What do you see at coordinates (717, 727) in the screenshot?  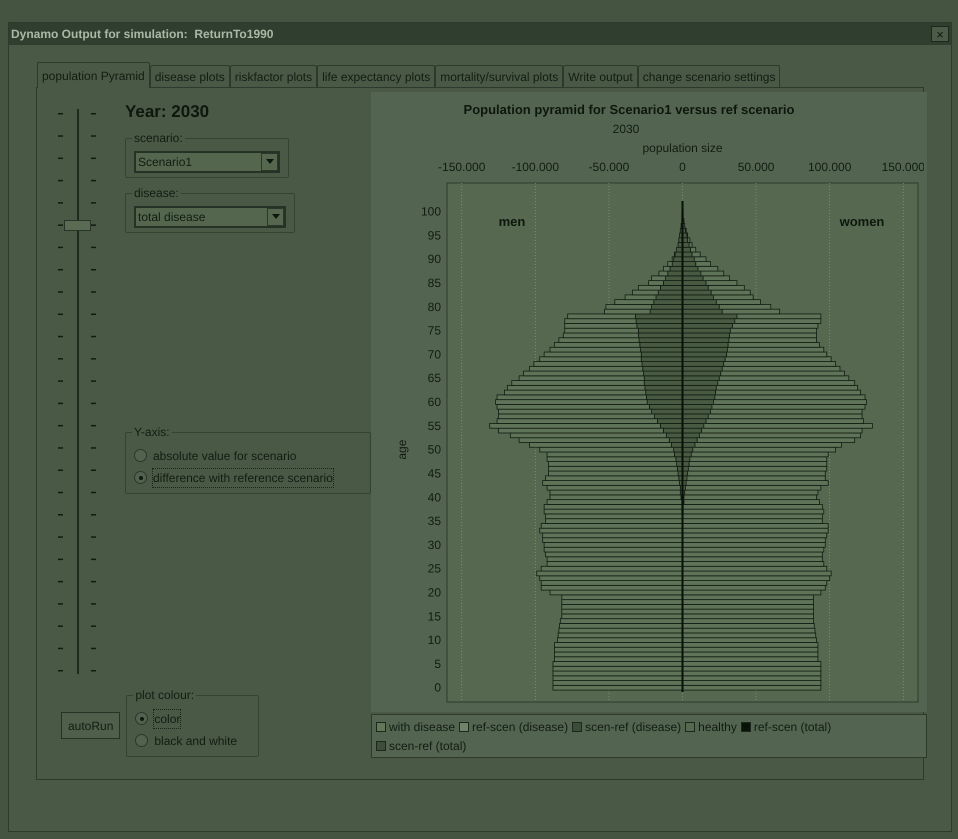 I see `legend-label: healthy` at bounding box center [717, 727].